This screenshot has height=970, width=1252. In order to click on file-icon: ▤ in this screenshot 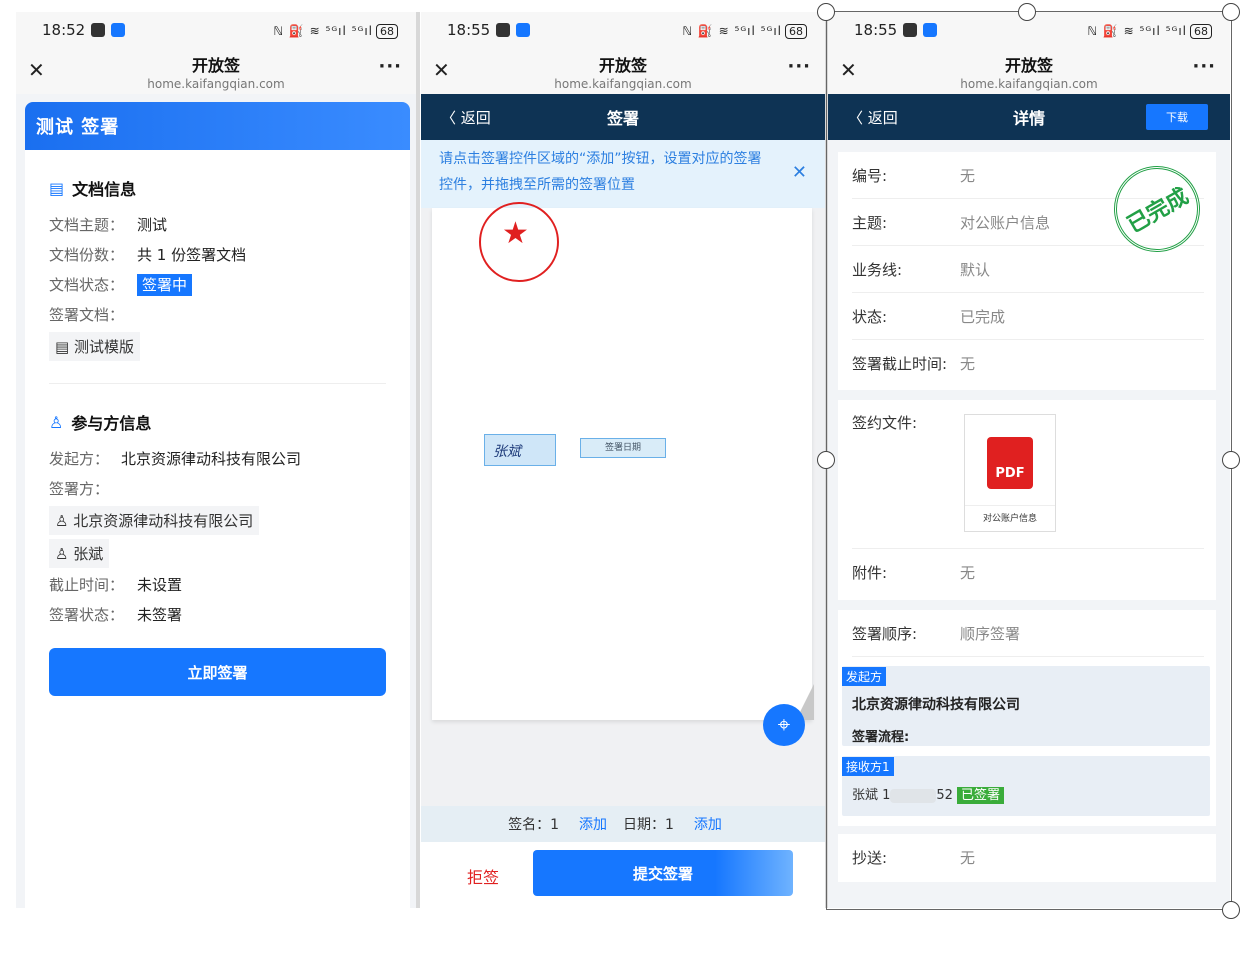, I will do `click(64, 347)`.